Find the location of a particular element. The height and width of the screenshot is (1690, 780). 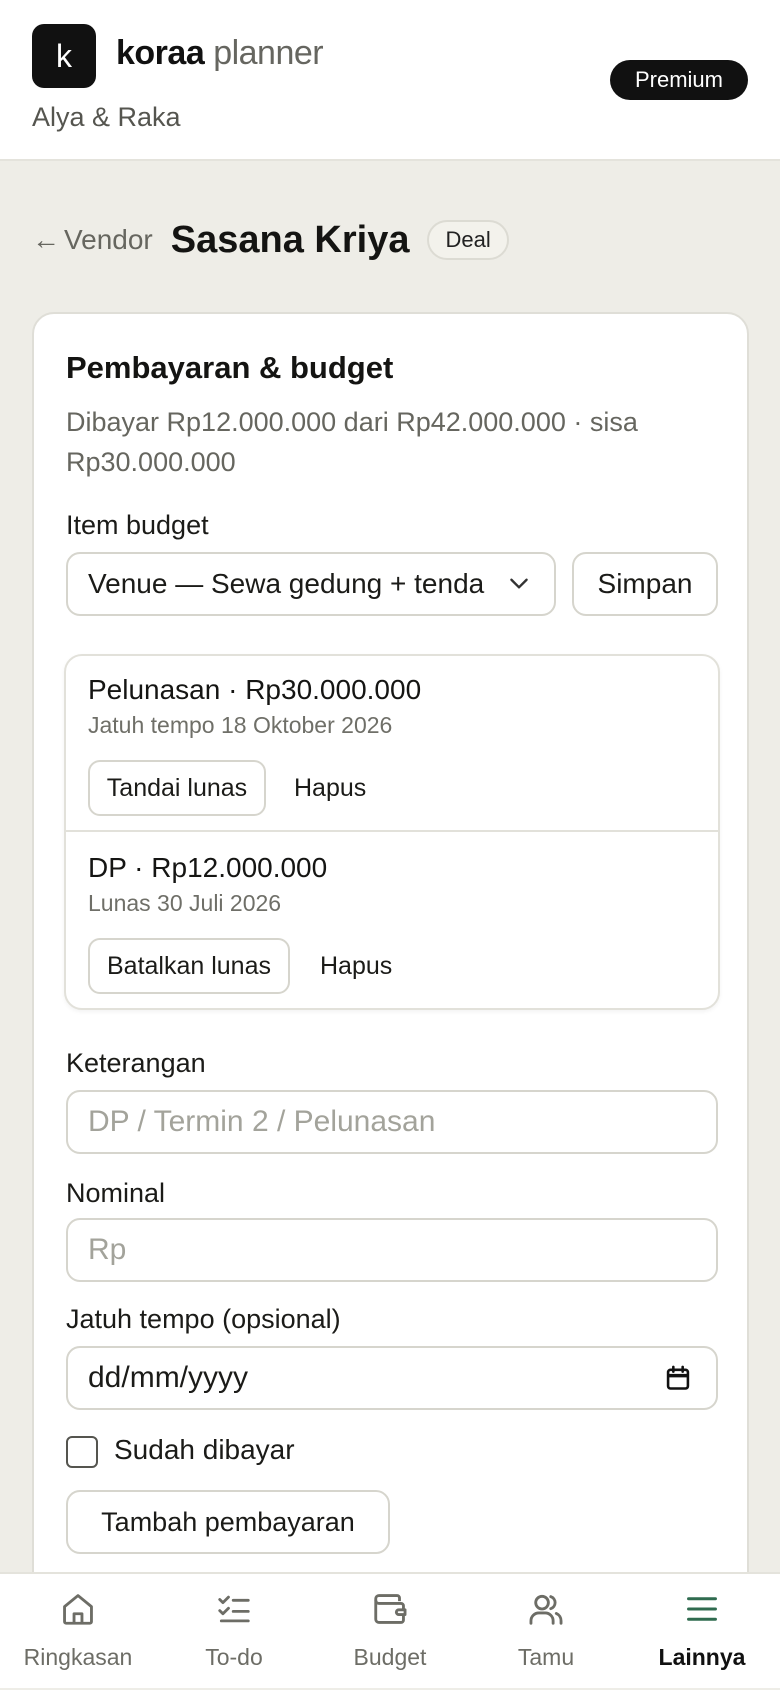

app-logo: k is located at coordinates (64, 56).